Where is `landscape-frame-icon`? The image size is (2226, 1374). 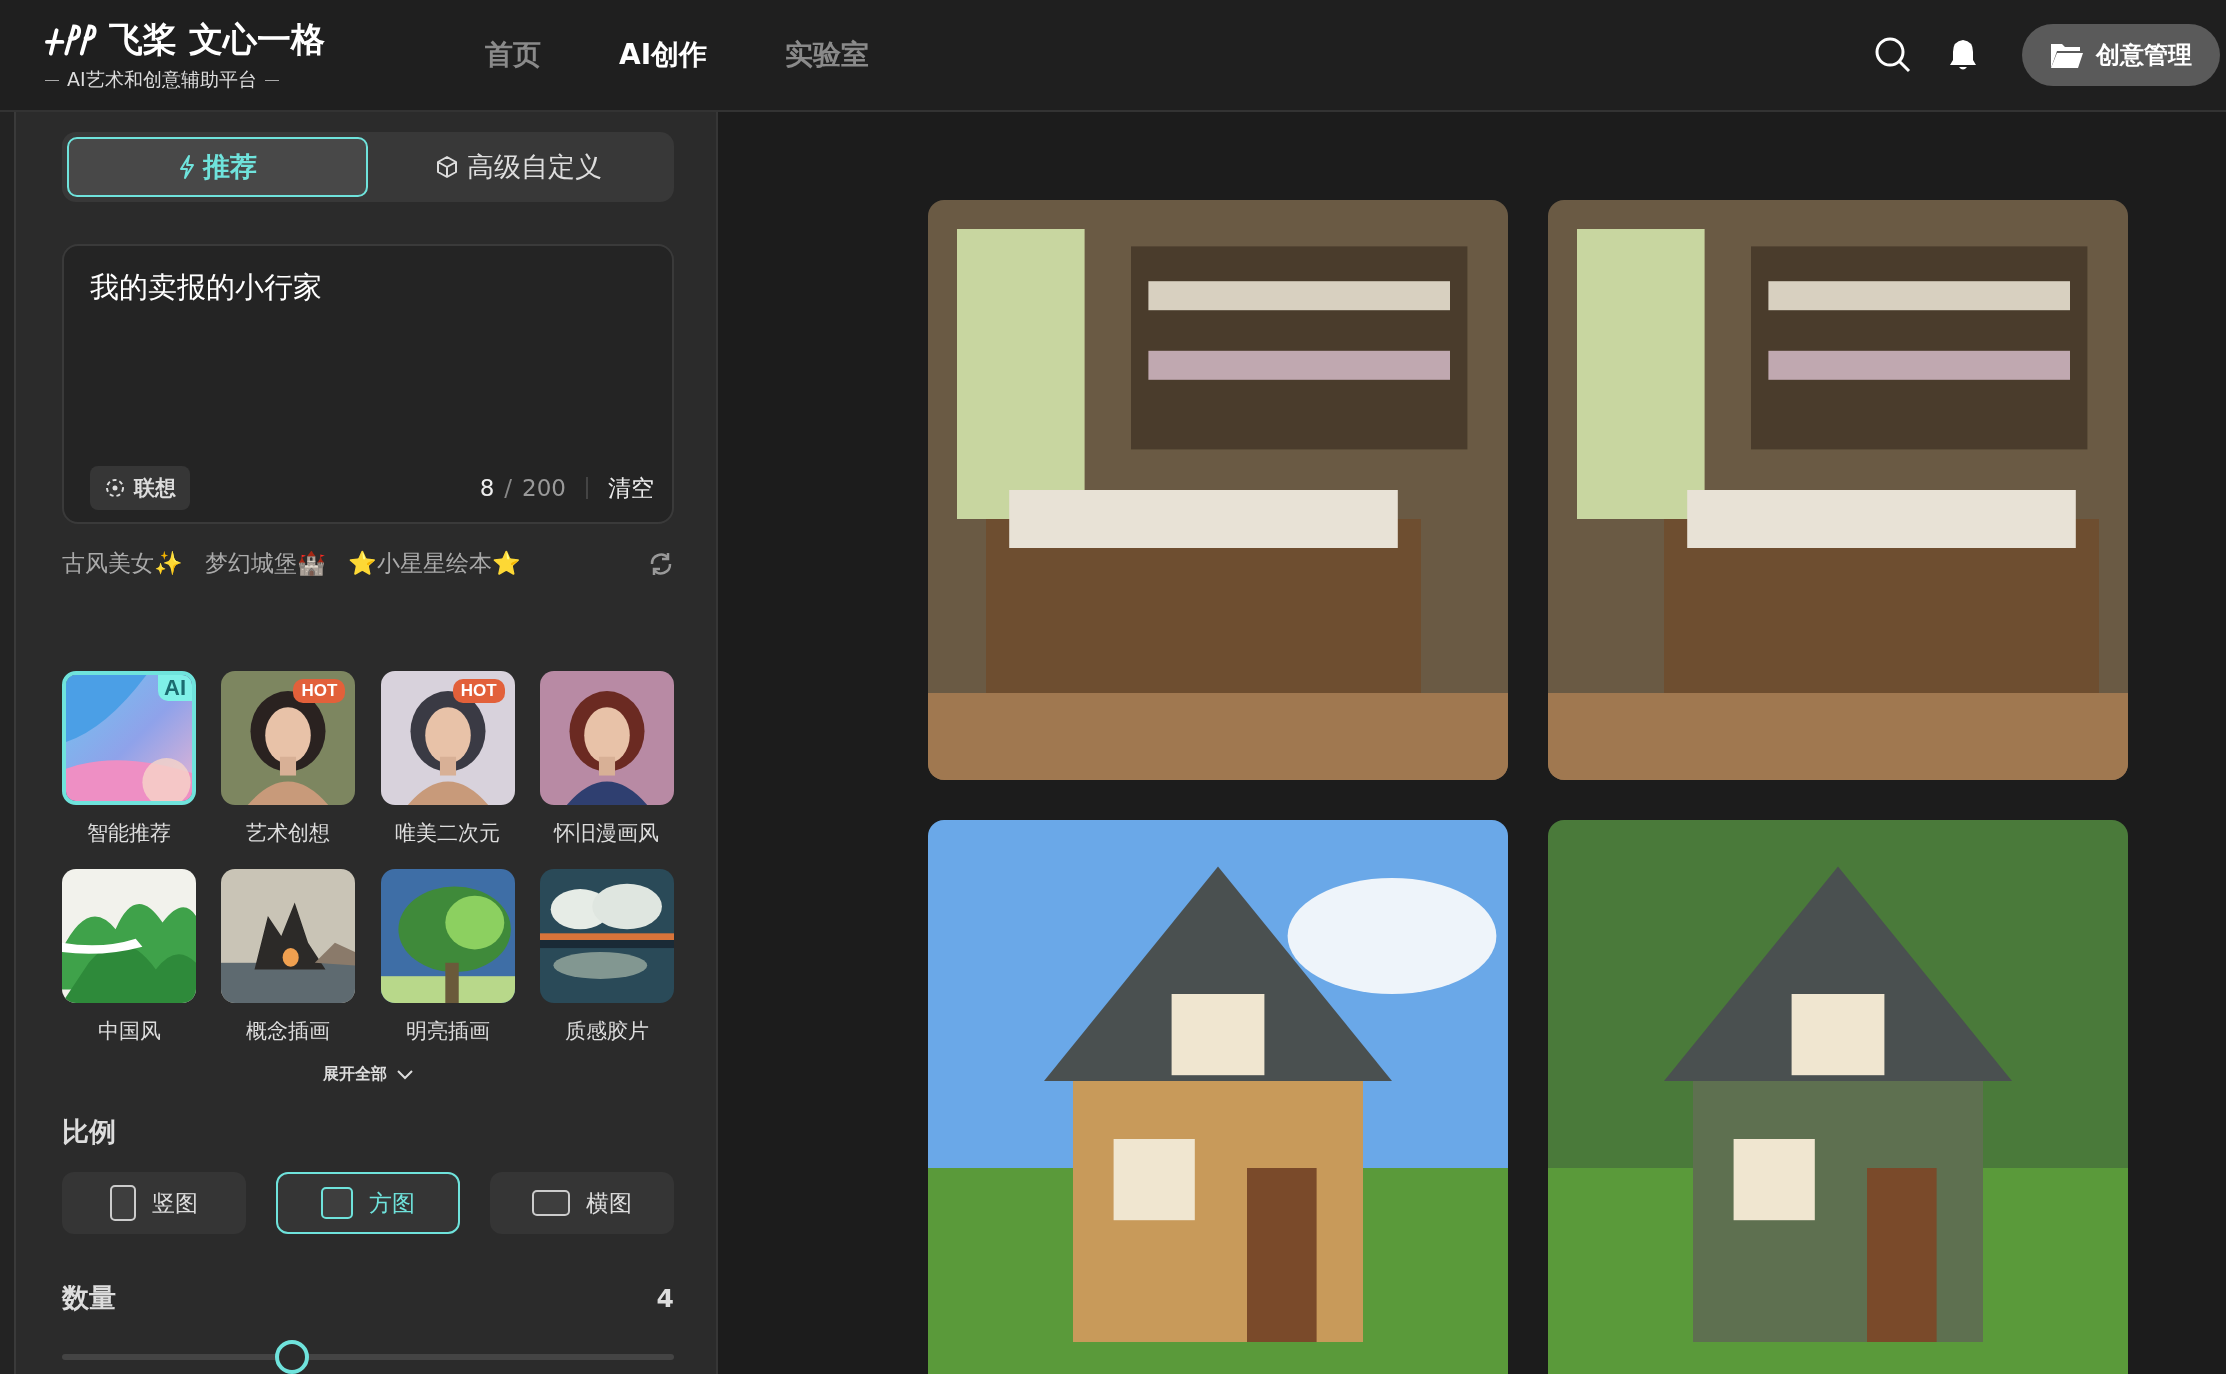
landscape-frame-icon is located at coordinates (551, 1203).